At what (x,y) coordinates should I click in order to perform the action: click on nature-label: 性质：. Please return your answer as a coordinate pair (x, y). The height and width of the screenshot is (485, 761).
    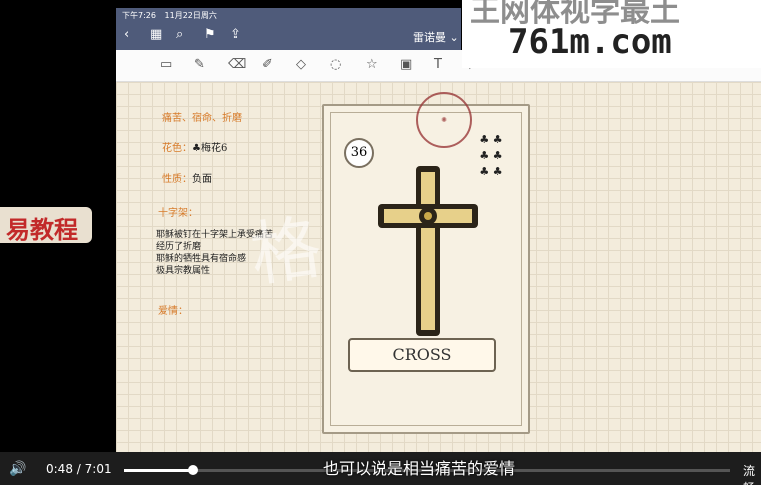
    Looking at the image, I should click on (177, 179).